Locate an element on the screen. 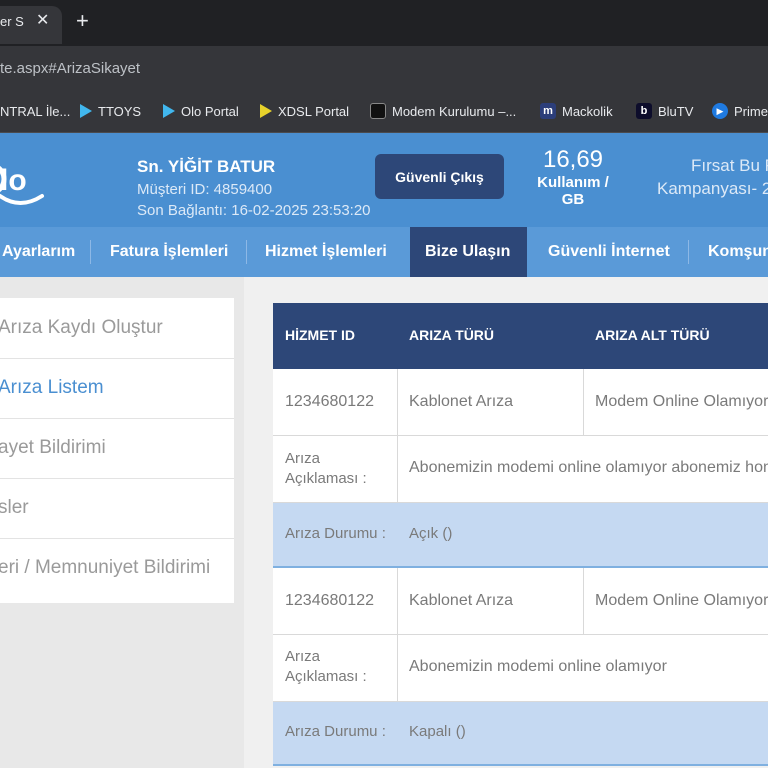  bookmark-label: TTOYS is located at coordinates (120, 111).